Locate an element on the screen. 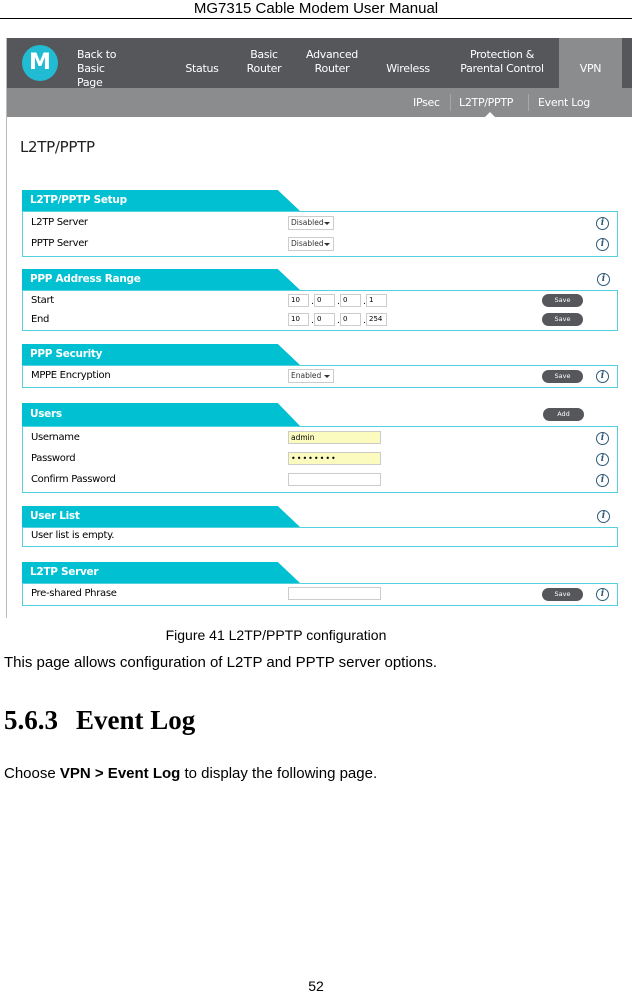 This screenshot has width=632, height=994. label: L2TP Server is located at coordinates (59, 222).